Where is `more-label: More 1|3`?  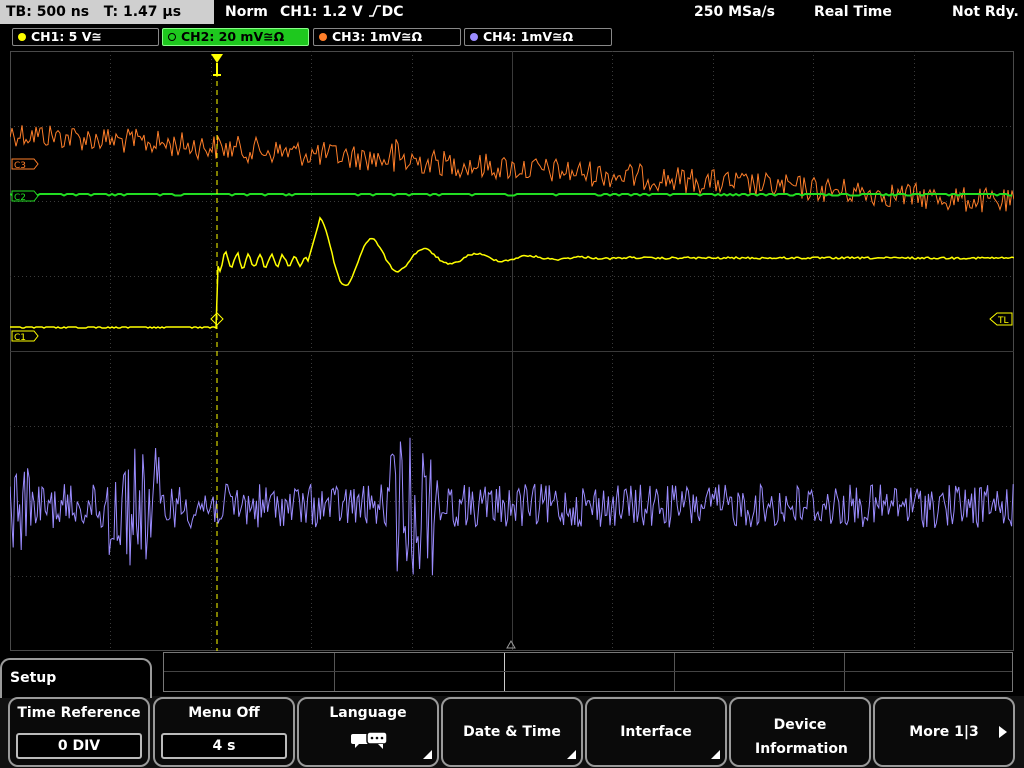 more-label: More 1|3 is located at coordinates (944, 732).